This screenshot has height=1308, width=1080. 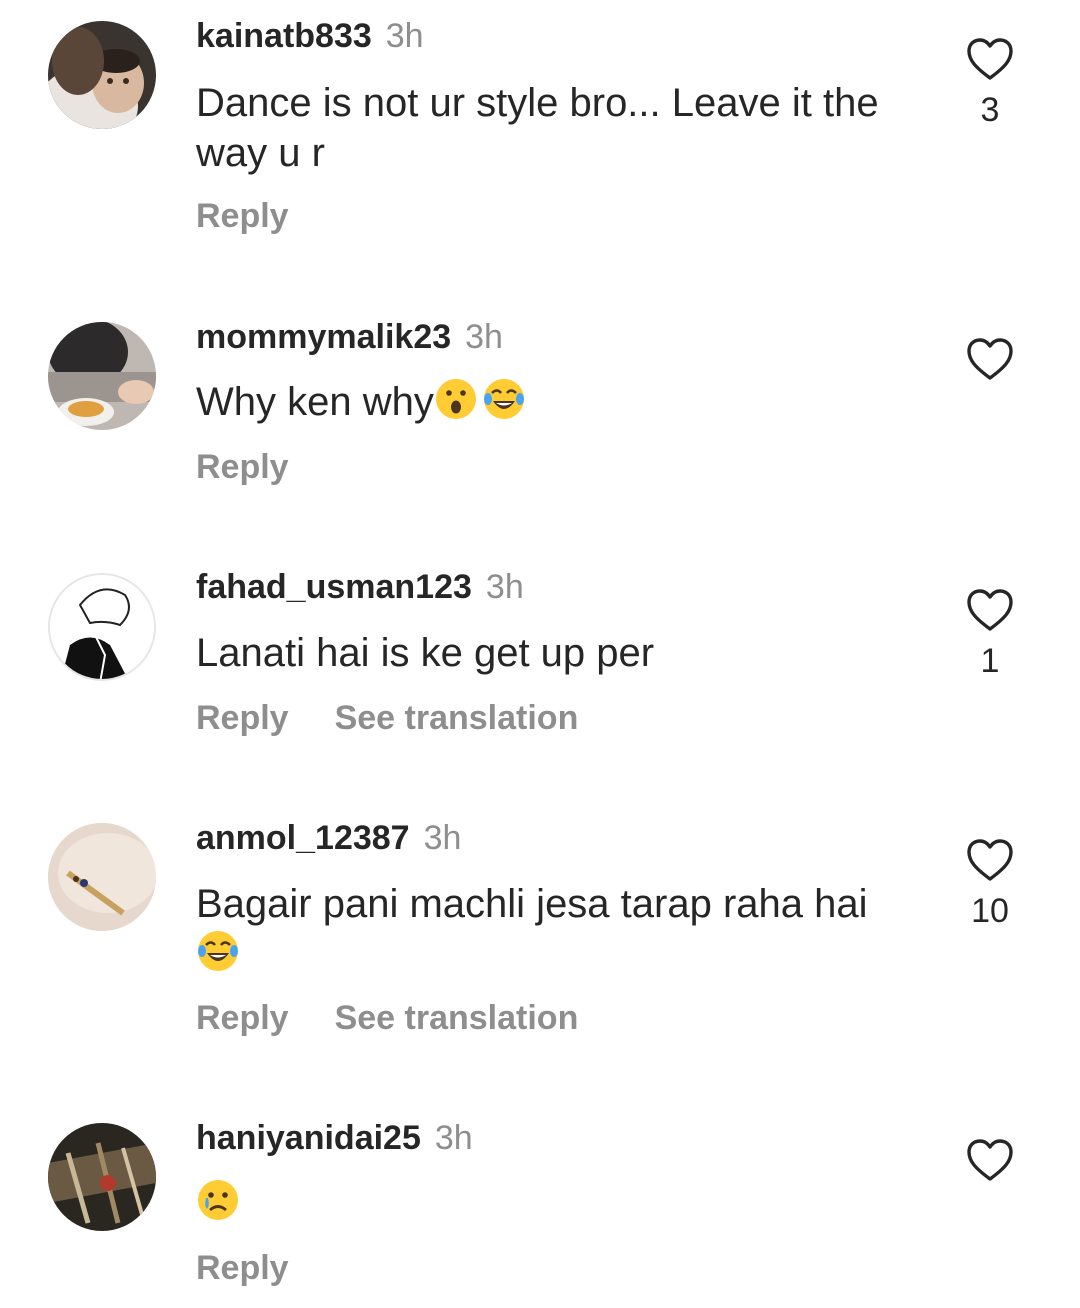 I want to click on like-count: 10, so click(x=990, y=911).